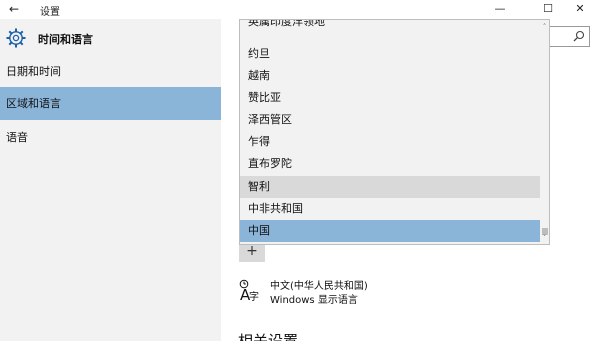 Image resolution: width=600 pixels, height=341 pixels. Describe the element at coordinates (110, 137) in the screenshot. I see `nav-item-speech: 语音` at that location.